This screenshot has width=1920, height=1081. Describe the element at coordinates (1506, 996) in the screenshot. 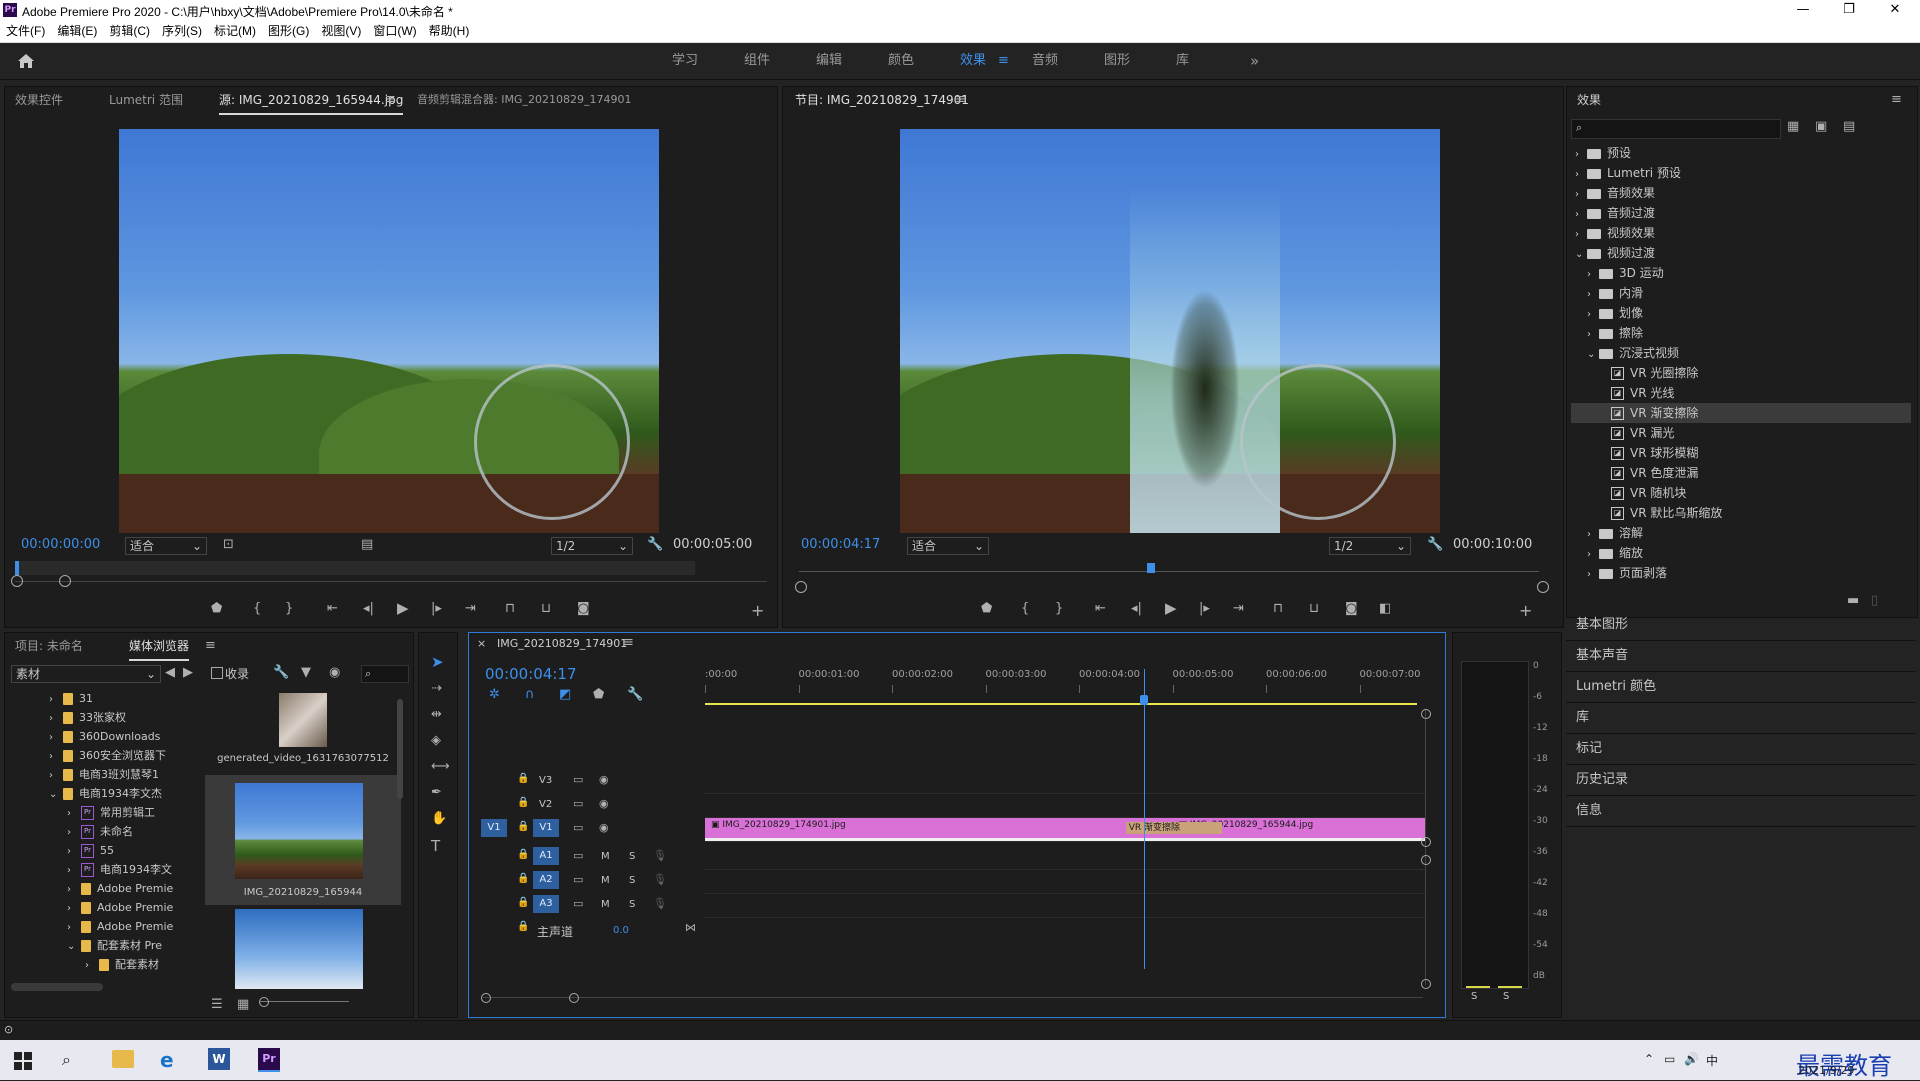

I see `solo-right-button: S` at that location.